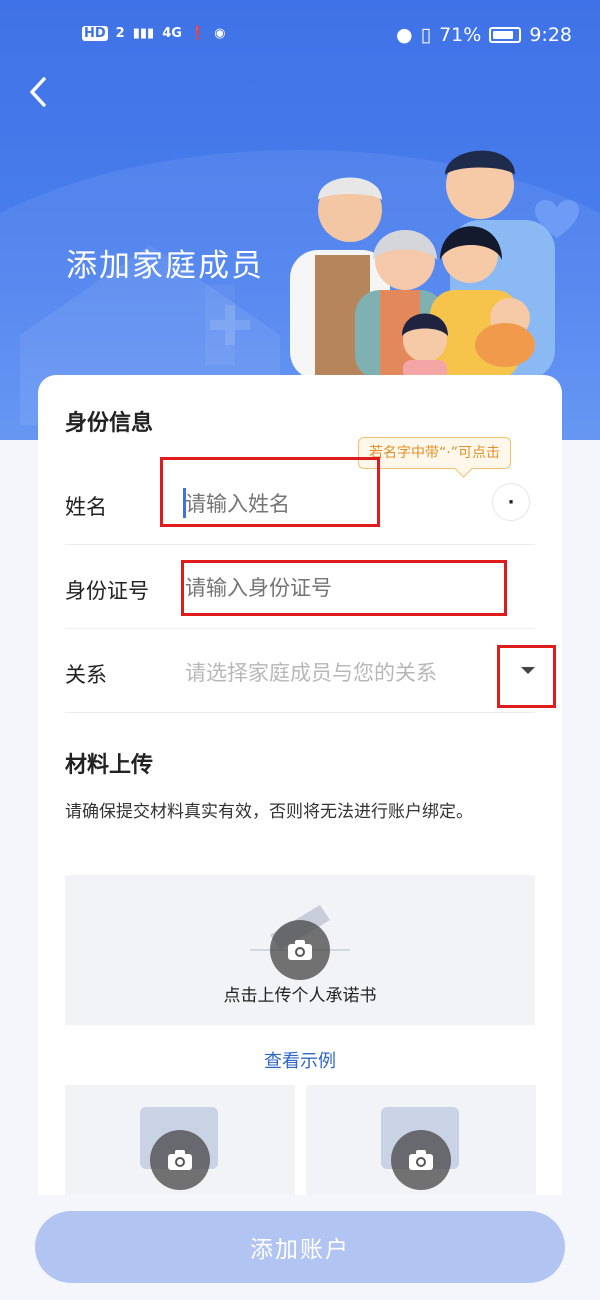 This screenshot has height=1300, width=600. I want to click on bottom-bar: 添加账户, so click(300, 1247).